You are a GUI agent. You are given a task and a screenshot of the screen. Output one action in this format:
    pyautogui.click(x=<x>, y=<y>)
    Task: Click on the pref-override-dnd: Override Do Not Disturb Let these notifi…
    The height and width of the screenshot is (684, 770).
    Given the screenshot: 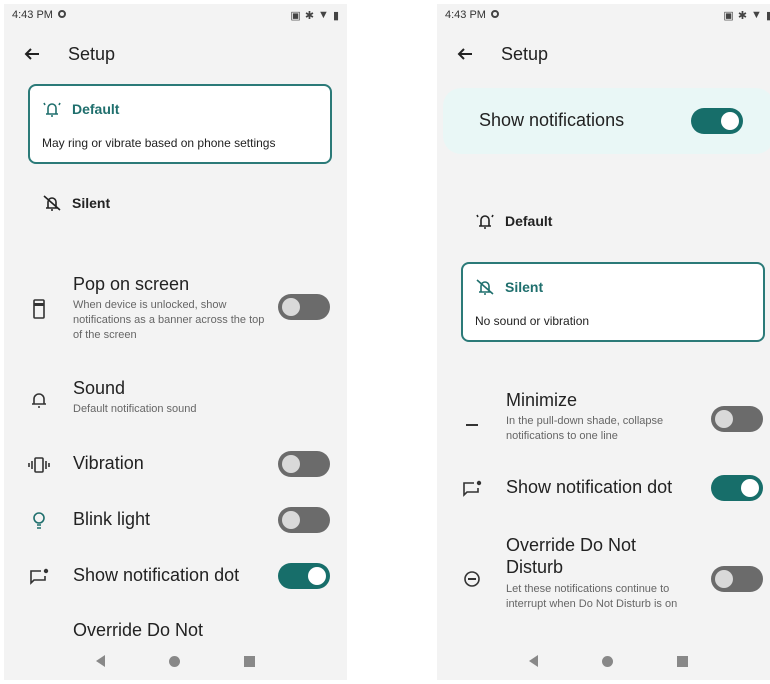 What is the action you would take?
    pyautogui.click(x=603, y=582)
    